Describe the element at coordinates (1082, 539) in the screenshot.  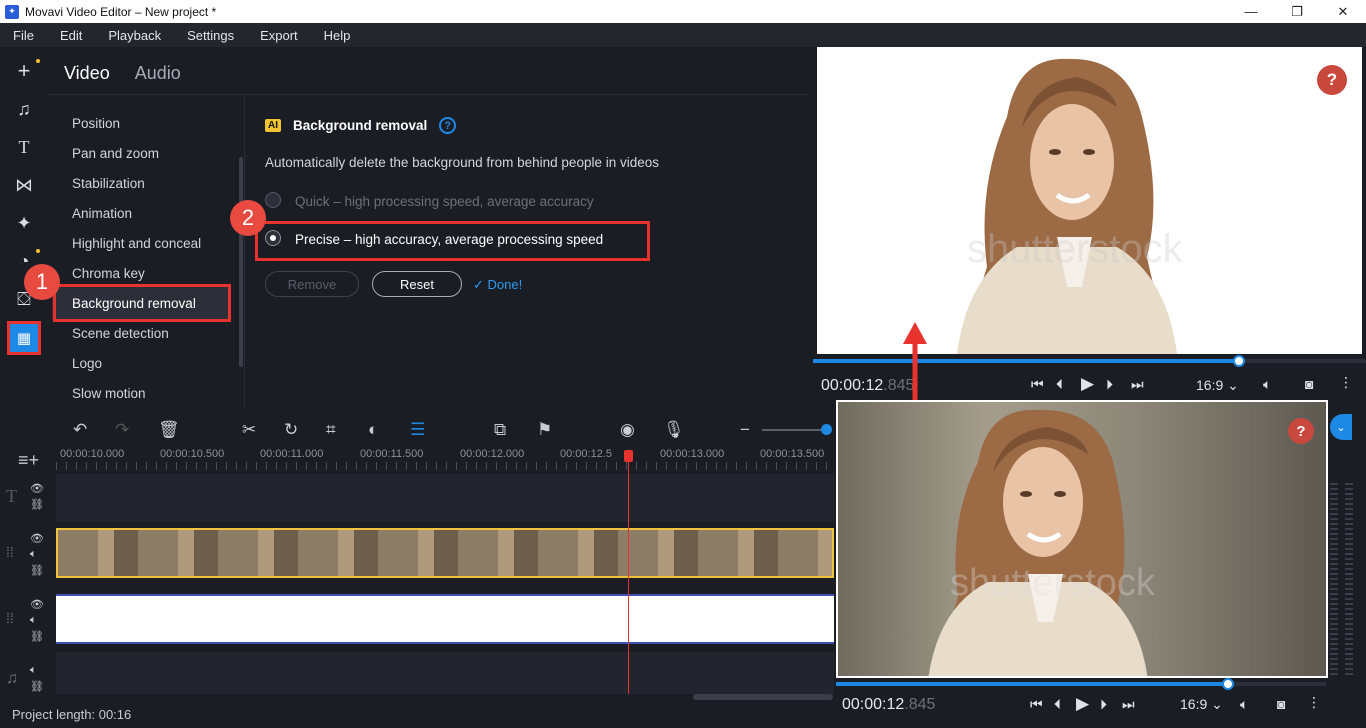
I see `preview-player-original: shutterstock ?` at that location.